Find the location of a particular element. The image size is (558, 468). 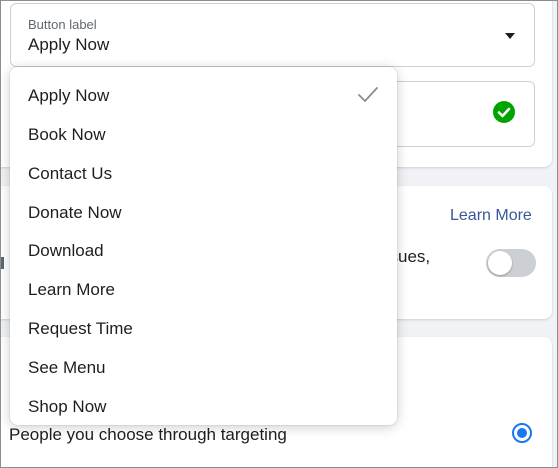

learn-more-link: Learn More is located at coordinates (491, 216).